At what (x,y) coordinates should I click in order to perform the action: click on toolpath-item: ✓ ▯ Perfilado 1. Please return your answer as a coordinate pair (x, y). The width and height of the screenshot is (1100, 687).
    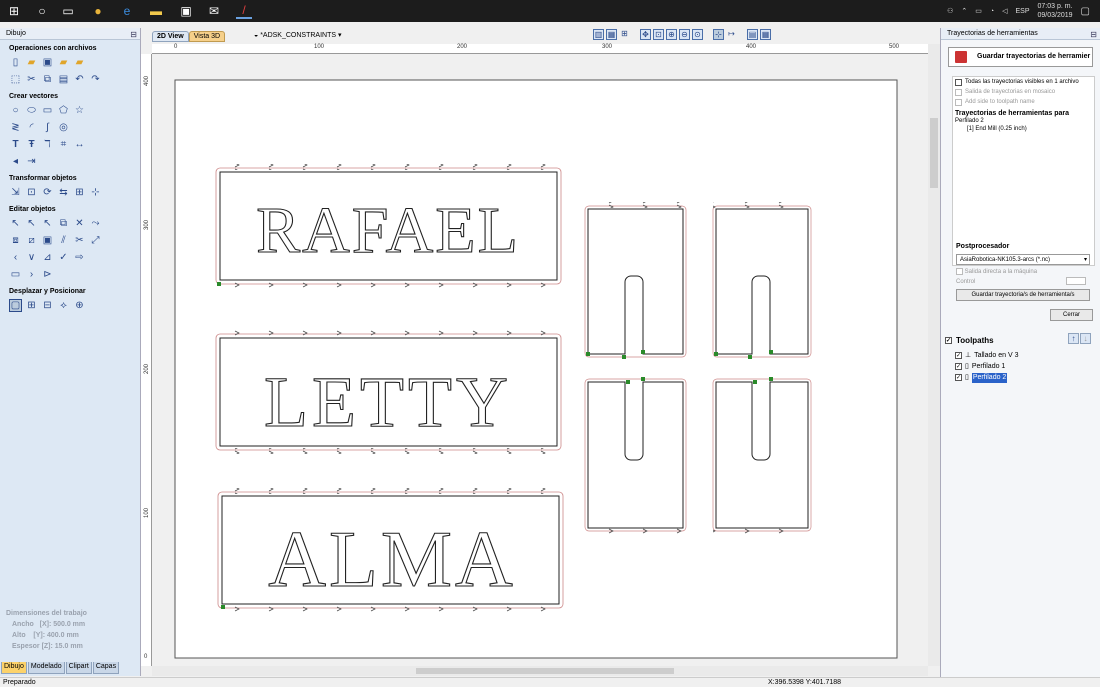
    Looking at the image, I should click on (1021, 366).